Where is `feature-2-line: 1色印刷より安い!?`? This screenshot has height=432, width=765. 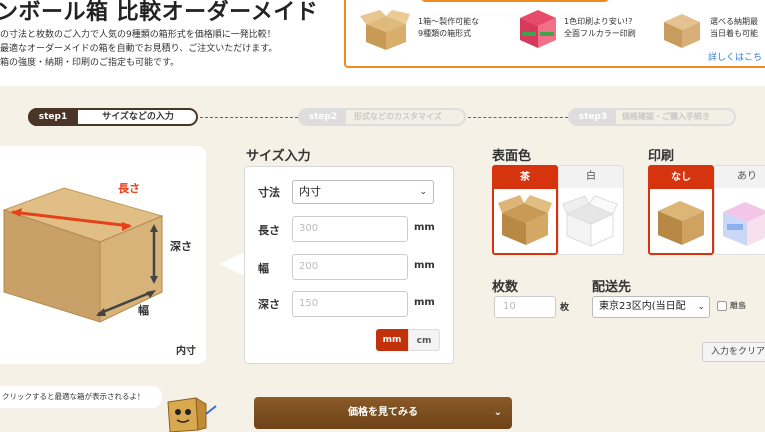
feature-2-line: 1色印刷より安い!? is located at coordinates (598, 21).